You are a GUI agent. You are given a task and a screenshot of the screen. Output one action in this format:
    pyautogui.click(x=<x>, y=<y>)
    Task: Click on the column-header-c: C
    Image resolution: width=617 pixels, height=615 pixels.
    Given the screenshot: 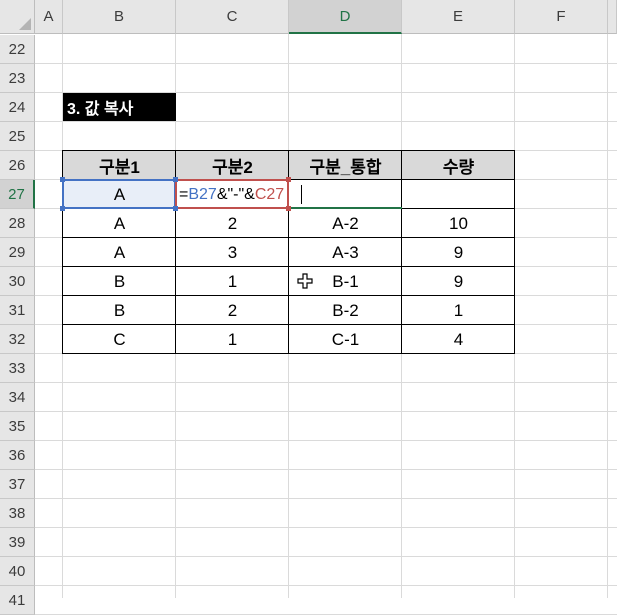 What is the action you would take?
    pyautogui.click(x=232, y=17)
    